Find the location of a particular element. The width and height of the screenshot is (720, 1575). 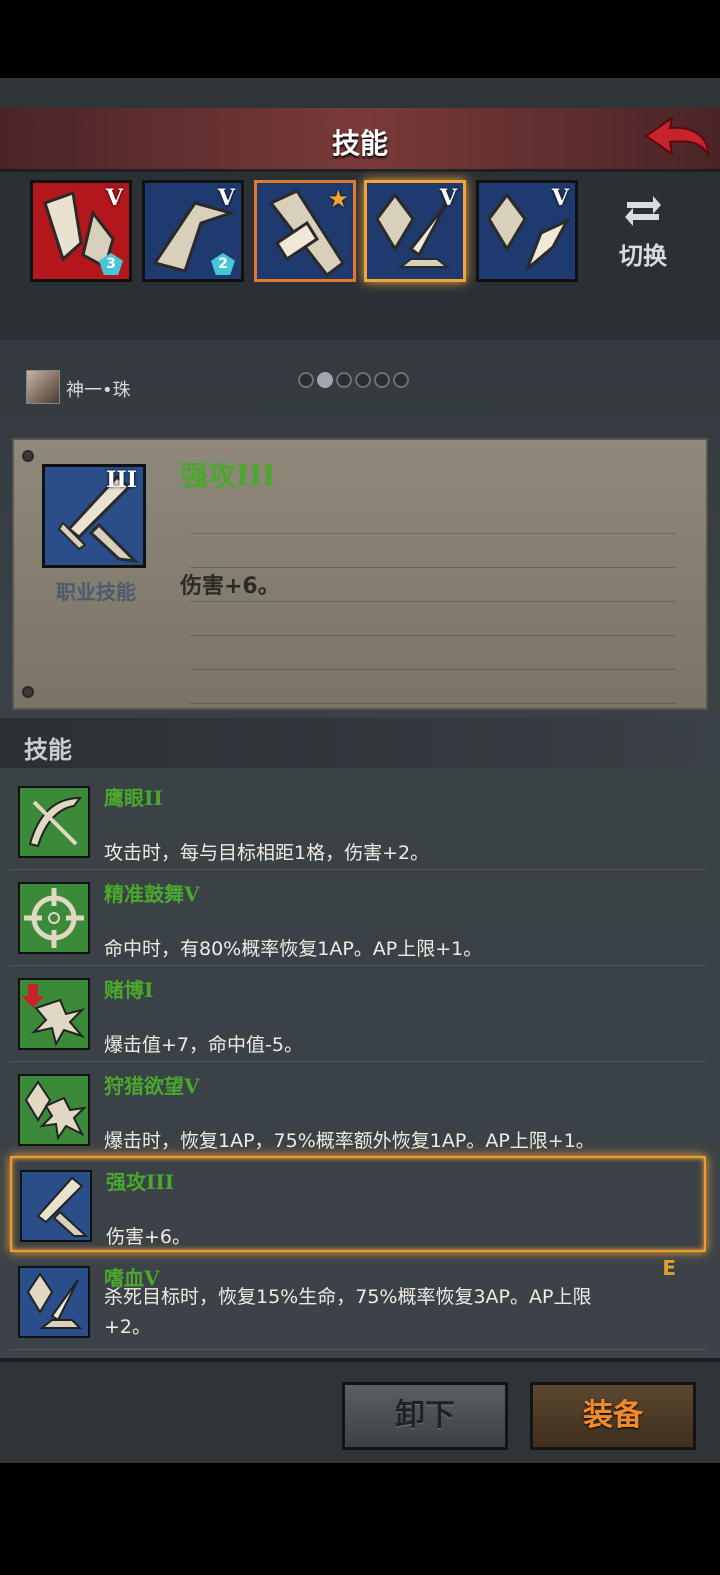

list-item: 嗜血V 杀死目标时，恢复15%生命，75%概率恢复3AP。AP上限+2。 E is located at coordinates (358, 1302).